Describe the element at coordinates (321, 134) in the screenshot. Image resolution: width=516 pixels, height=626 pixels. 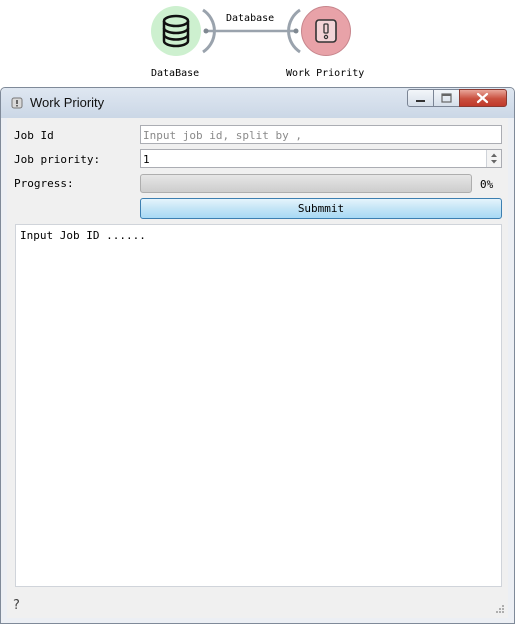
I see `job-id-input: Input job id, split by ,` at that location.